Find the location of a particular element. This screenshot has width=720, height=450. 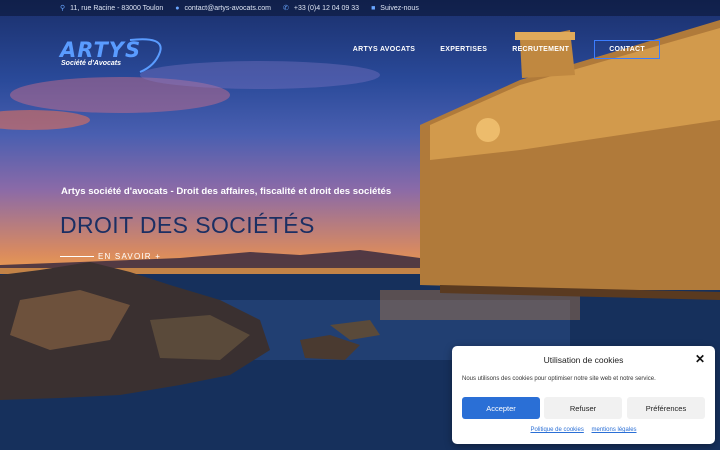

nav-item-artys-avocats: ARTYS AVOCATS is located at coordinates (384, 49).